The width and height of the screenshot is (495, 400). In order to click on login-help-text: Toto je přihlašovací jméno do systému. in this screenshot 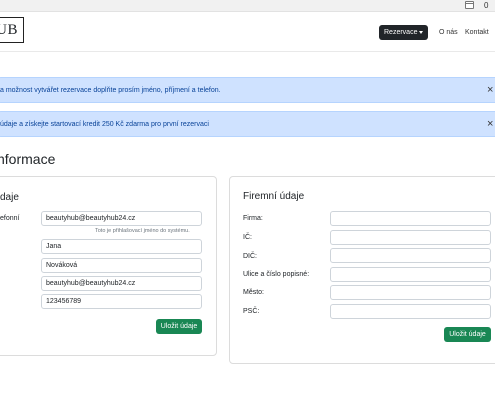, I will do `click(142, 231)`.